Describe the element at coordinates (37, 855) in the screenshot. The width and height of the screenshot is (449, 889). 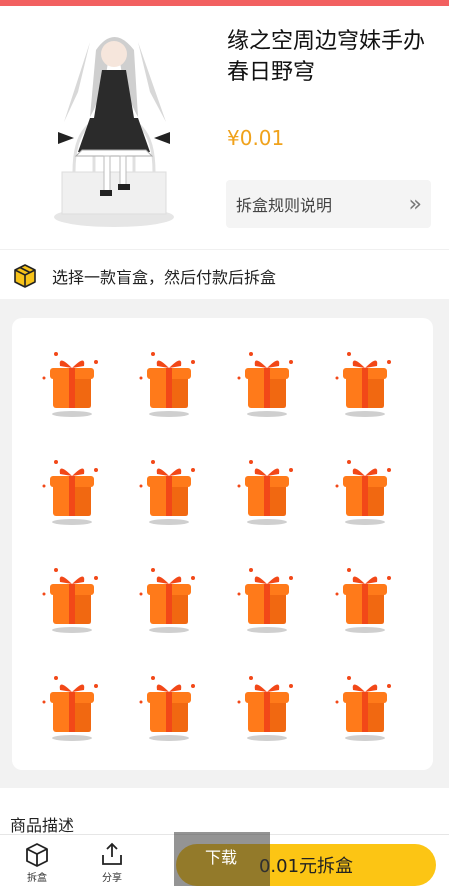
I see `cube-icon` at that location.